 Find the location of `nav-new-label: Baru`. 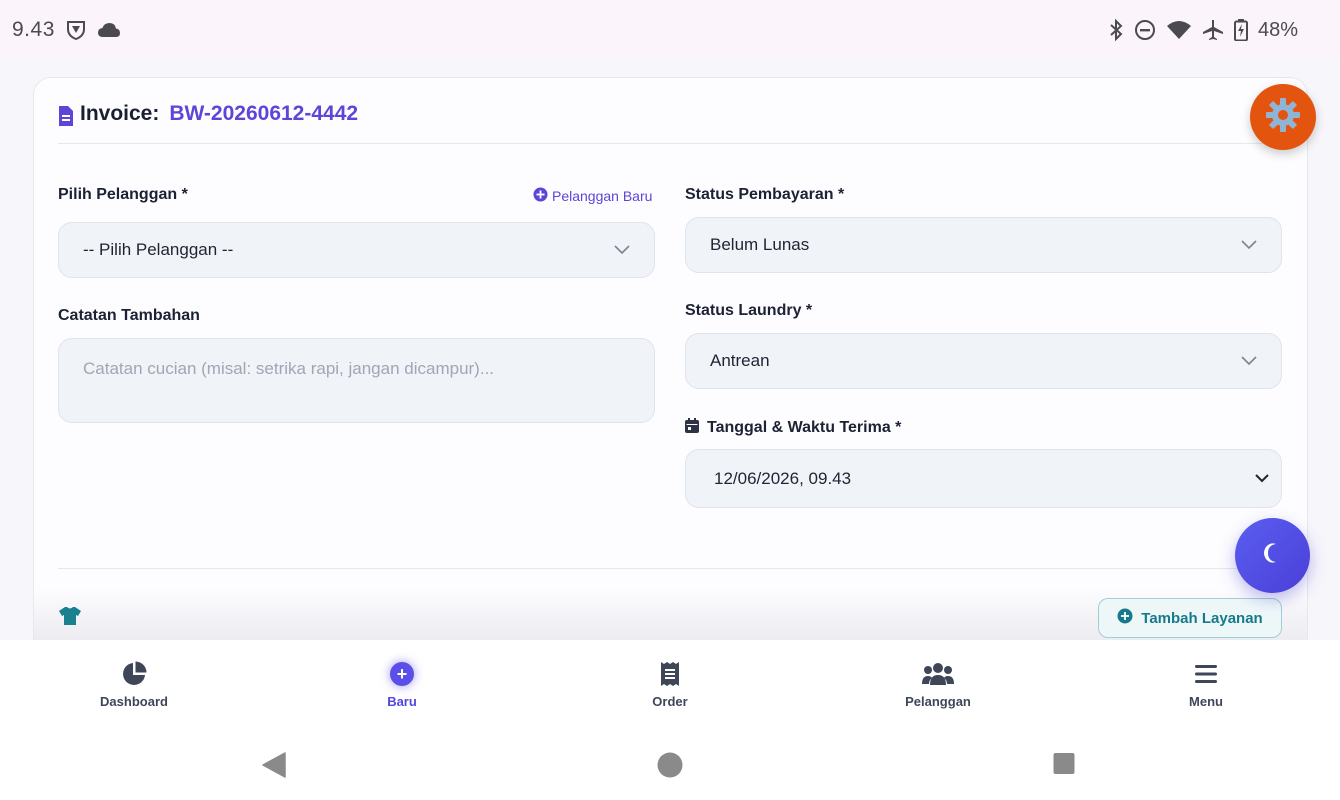

nav-new-label: Baru is located at coordinates (402, 701).